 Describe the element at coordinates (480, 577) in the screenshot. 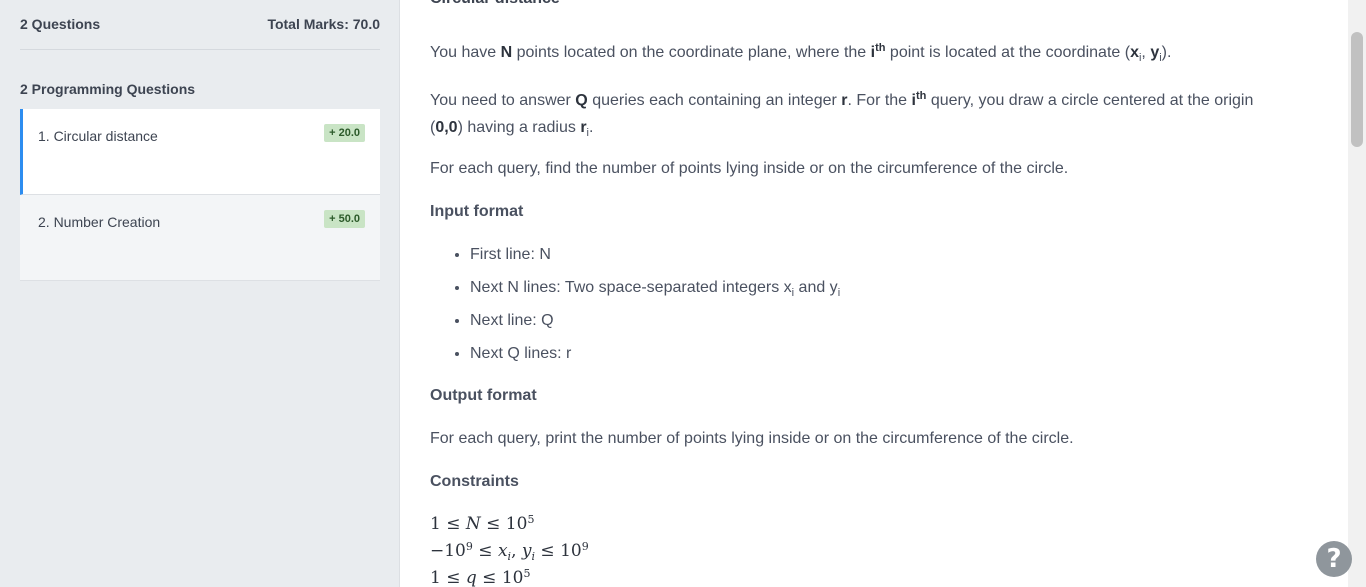

I see `constraint-3: 1 ≤ q ≤ 105` at that location.